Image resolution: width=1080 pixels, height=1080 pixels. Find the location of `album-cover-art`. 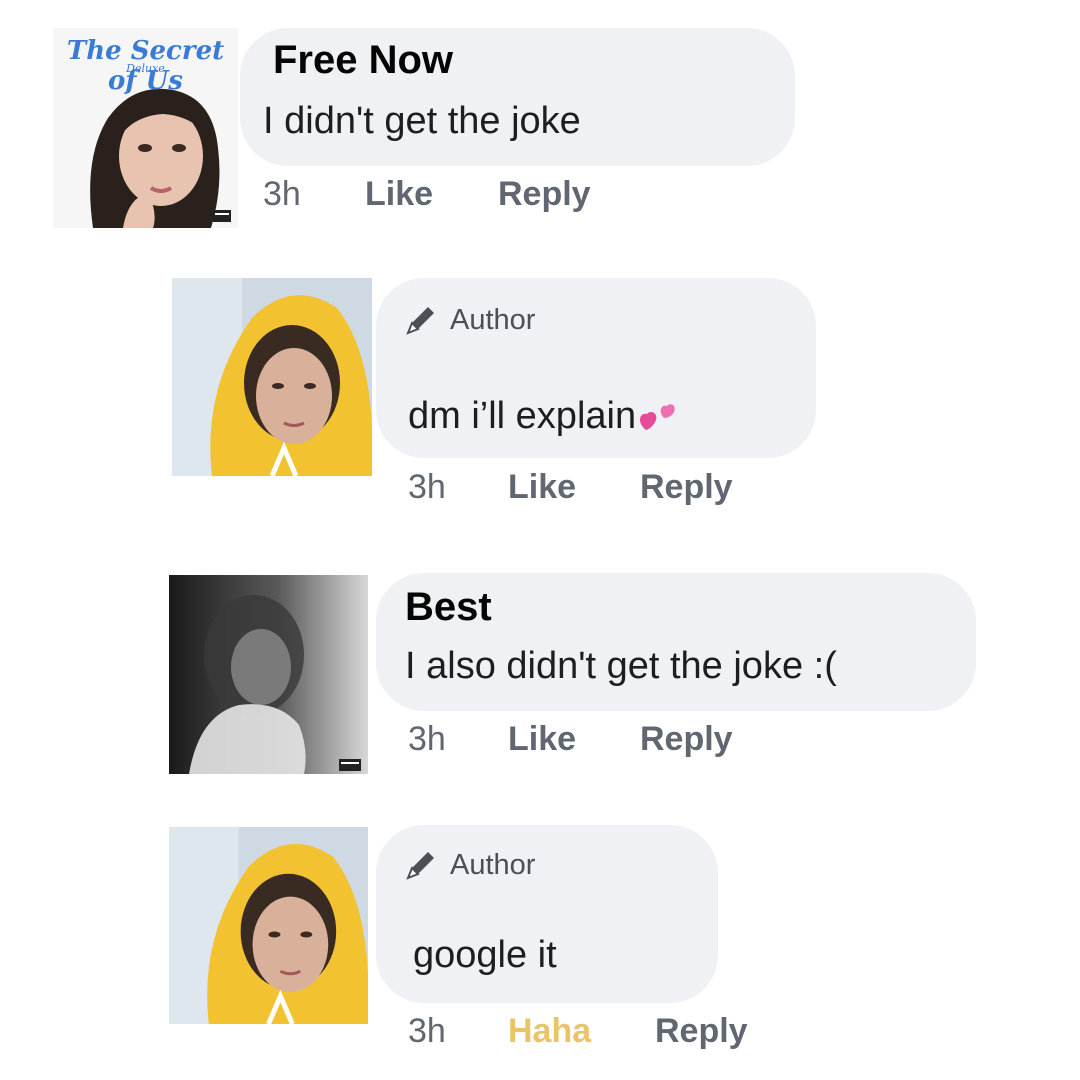

album-cover-art is located at coordinates (268, 674).